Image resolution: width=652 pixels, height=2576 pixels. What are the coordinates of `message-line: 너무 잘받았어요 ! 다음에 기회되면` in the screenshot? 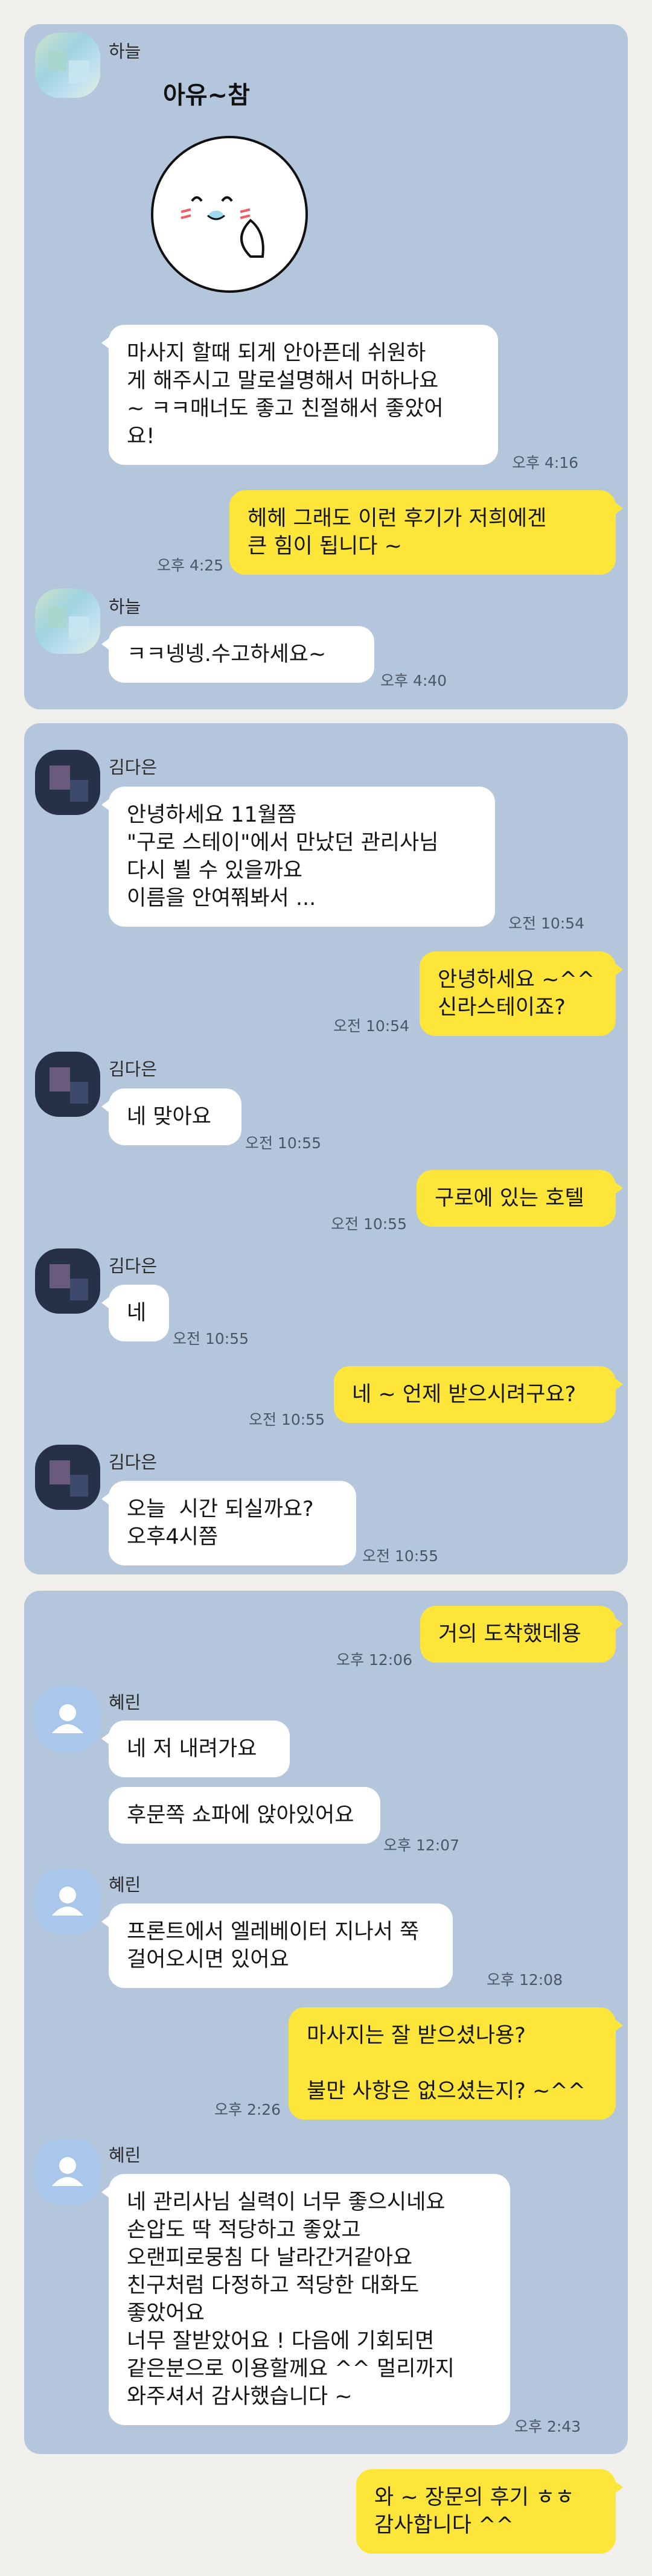 It's located at (281, 2341).